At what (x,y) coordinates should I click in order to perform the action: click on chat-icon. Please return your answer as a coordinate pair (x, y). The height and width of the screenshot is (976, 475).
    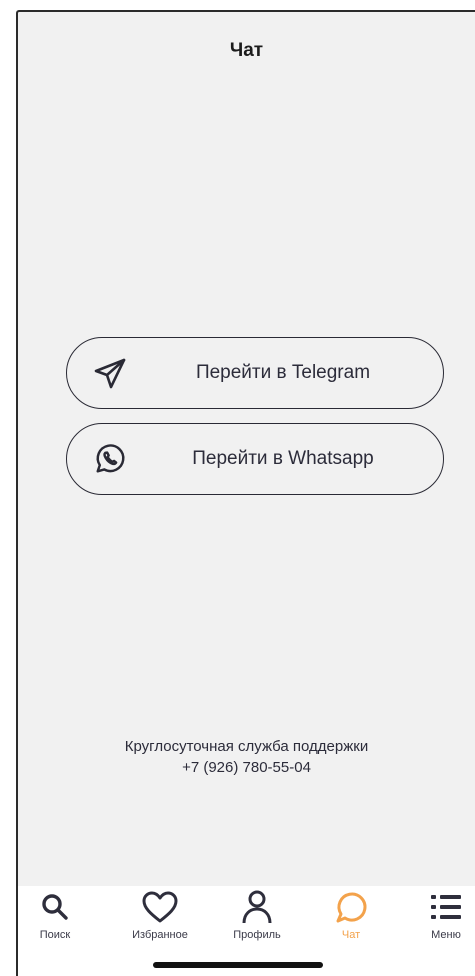
    Looking at the image, I should click on (351, 907).